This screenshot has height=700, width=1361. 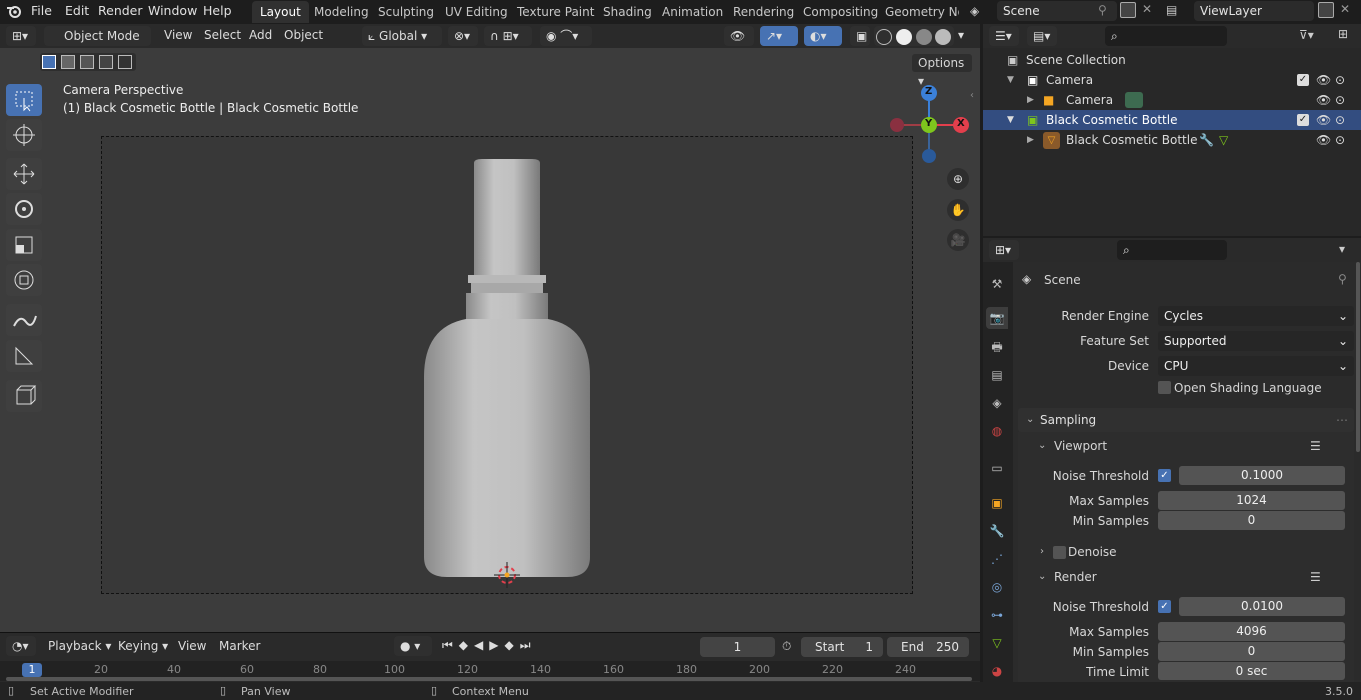 What do you see at coordinates (1172, 100) in the screenshot?
I see `outliner-row-camera-object: ▶ ■ Camera 👁 ⊙` at bounding box center [1172, 100].